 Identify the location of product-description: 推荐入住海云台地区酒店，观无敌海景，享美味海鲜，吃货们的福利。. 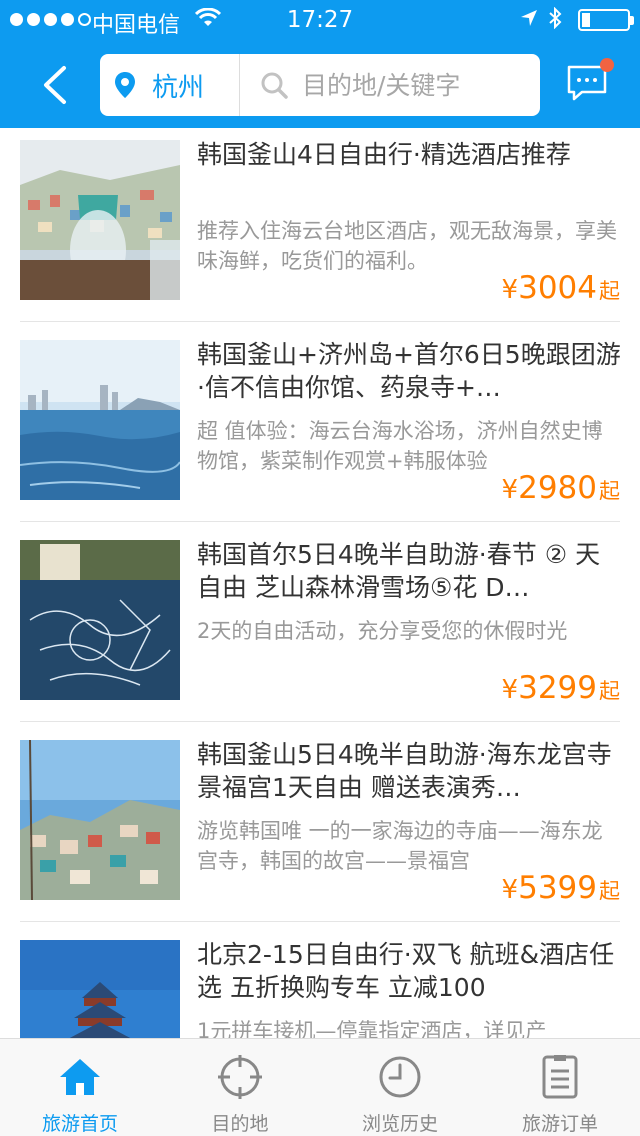
(407, 246).